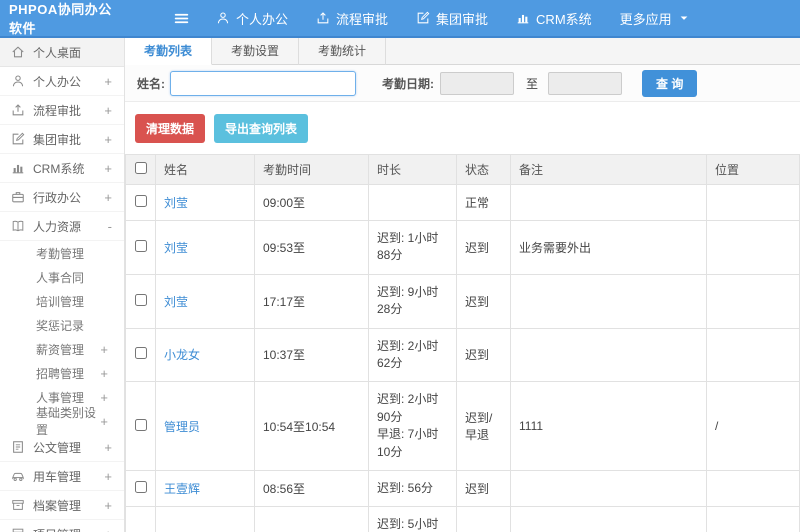 The width and height of the screenshot is (800, 532). What do you see at coordinates (483, 301) in the screenshot?
I see `status-cell: 迟到` at bounding box center [483, 301].